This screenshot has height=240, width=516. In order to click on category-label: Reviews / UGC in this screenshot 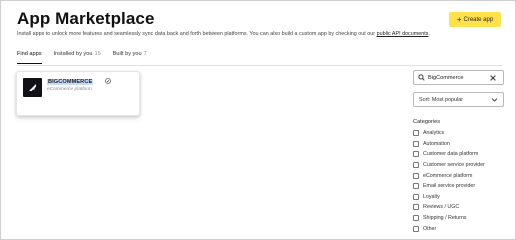, I will do `click(441, 207)`.